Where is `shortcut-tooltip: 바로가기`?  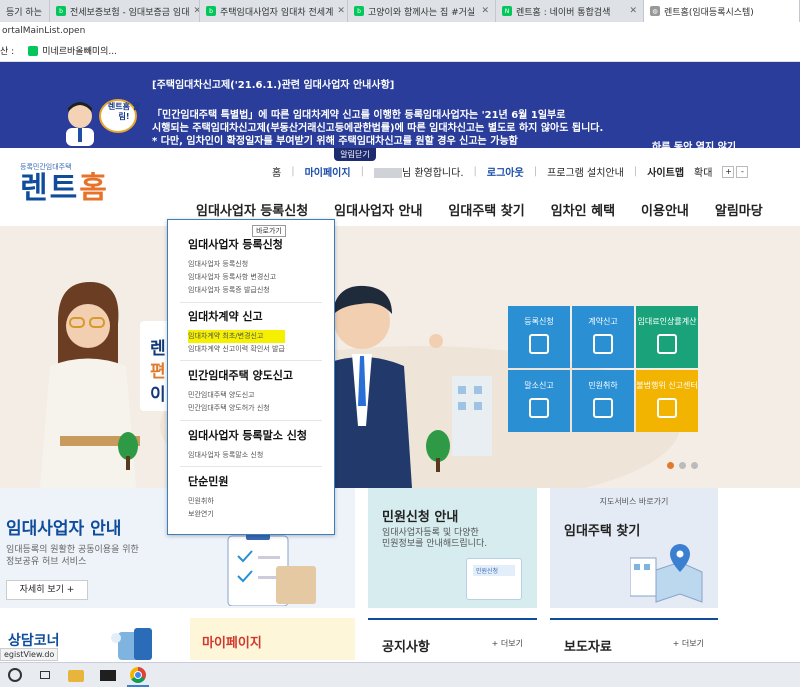
shortcut-tooltip: 바로가기 is located at coordinates (269, 231).